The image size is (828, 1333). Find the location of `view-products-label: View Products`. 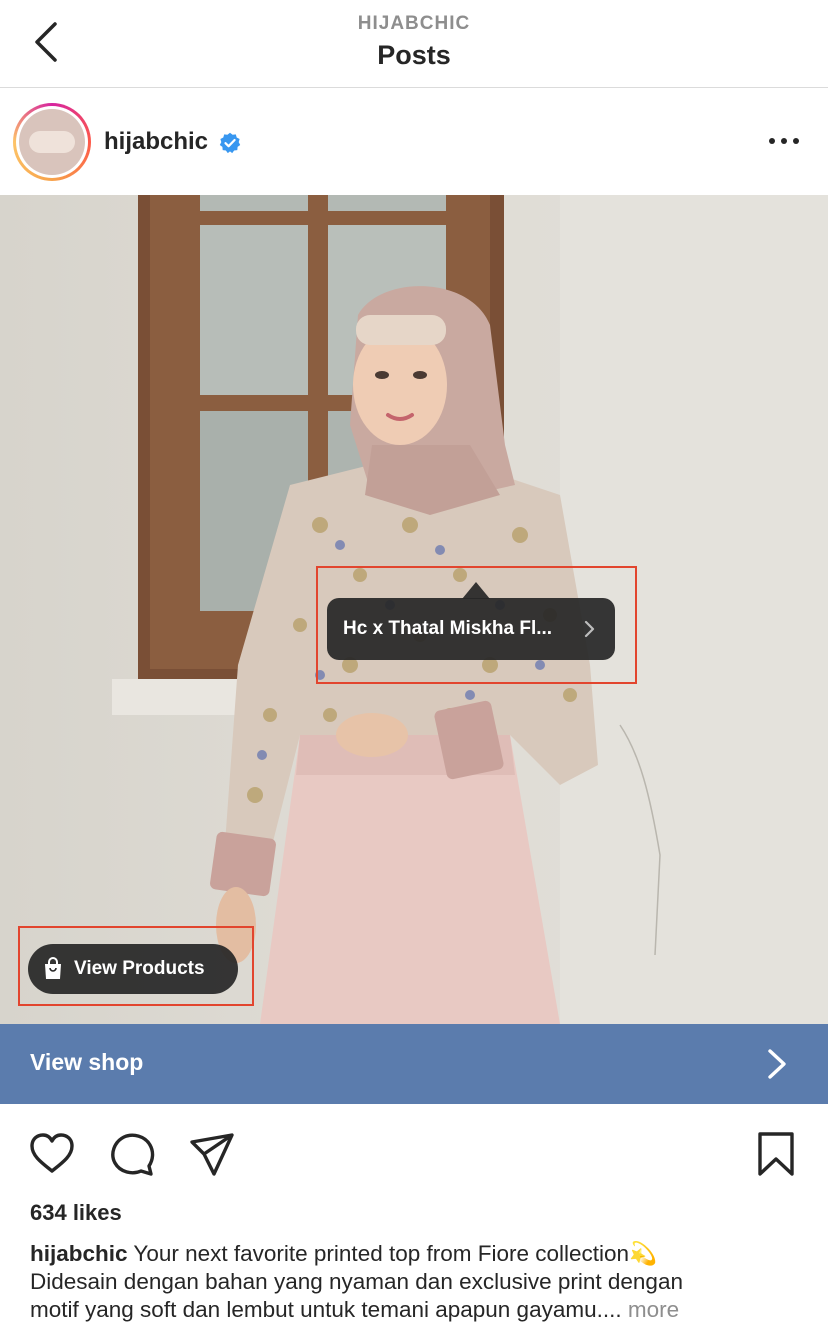

view-products-label: View Products is located at coordinates (139, 968).